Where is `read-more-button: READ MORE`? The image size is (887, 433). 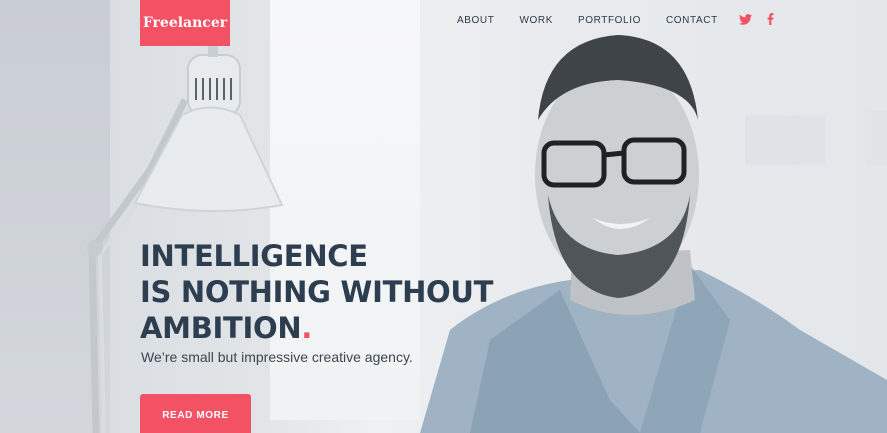
read-more-button: READ MORE is located at coordinates (195, 413).